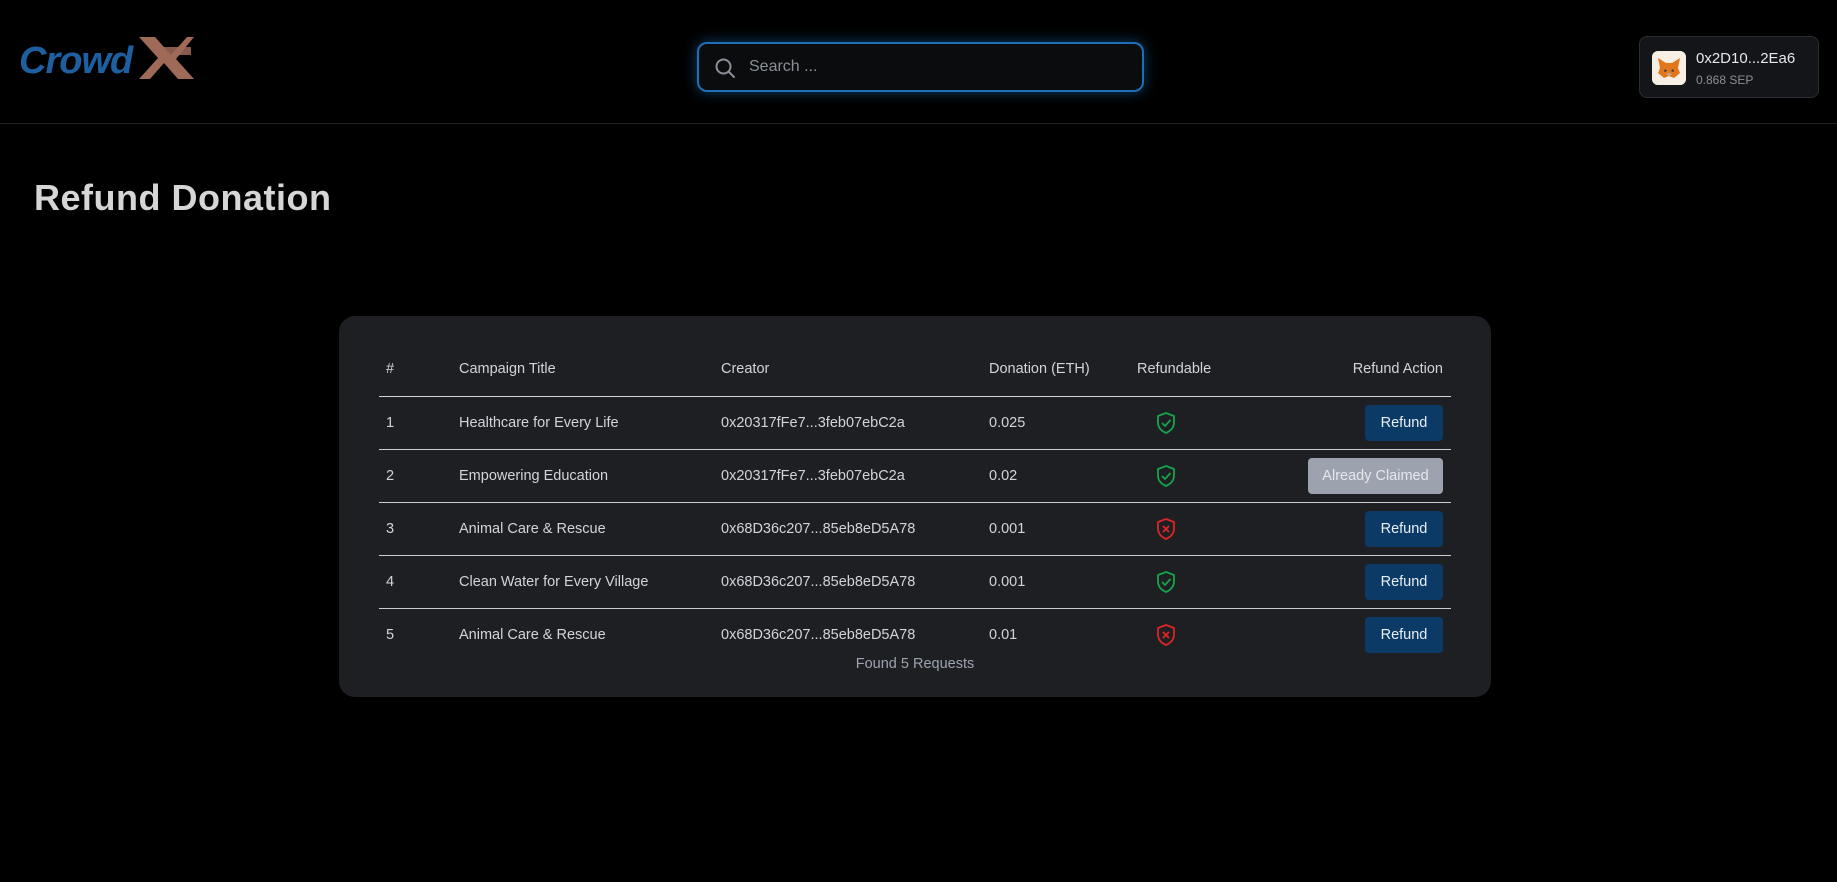 The height and width of the screenshot is (882, 1837). Describe the element at coordinates (419, 476) in the screenshot. I see `row-number: 2` at that location.